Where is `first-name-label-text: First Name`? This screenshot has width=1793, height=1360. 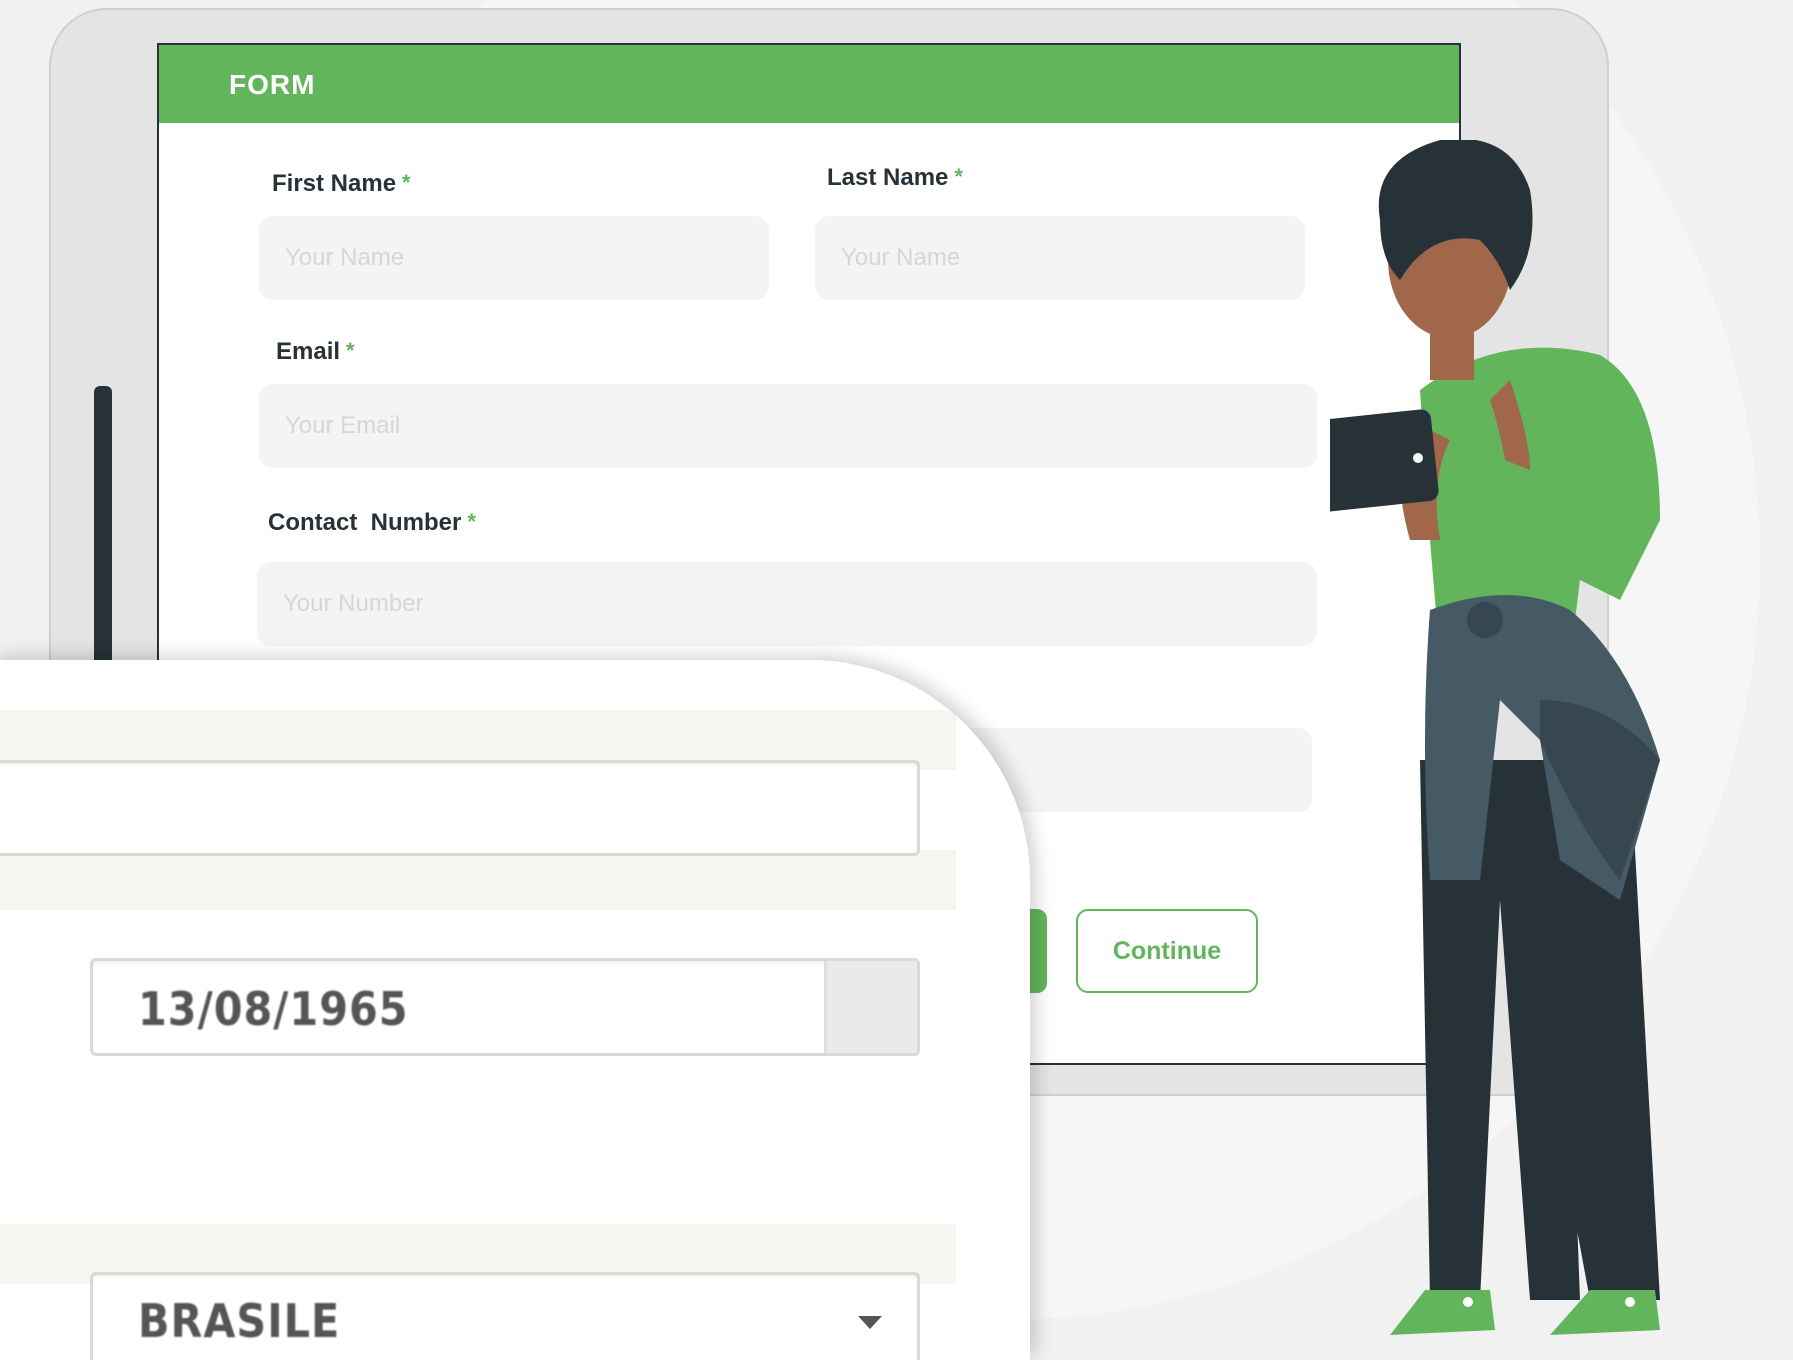 first-name-label-text: First Name is located at coordinates (334, 183).